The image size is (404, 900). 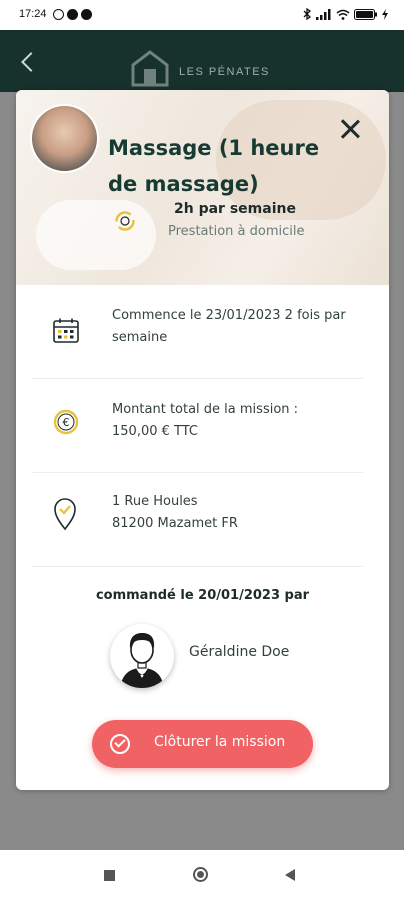 I want to click on euro-coin-icon: €, so click(x=66, y=422).